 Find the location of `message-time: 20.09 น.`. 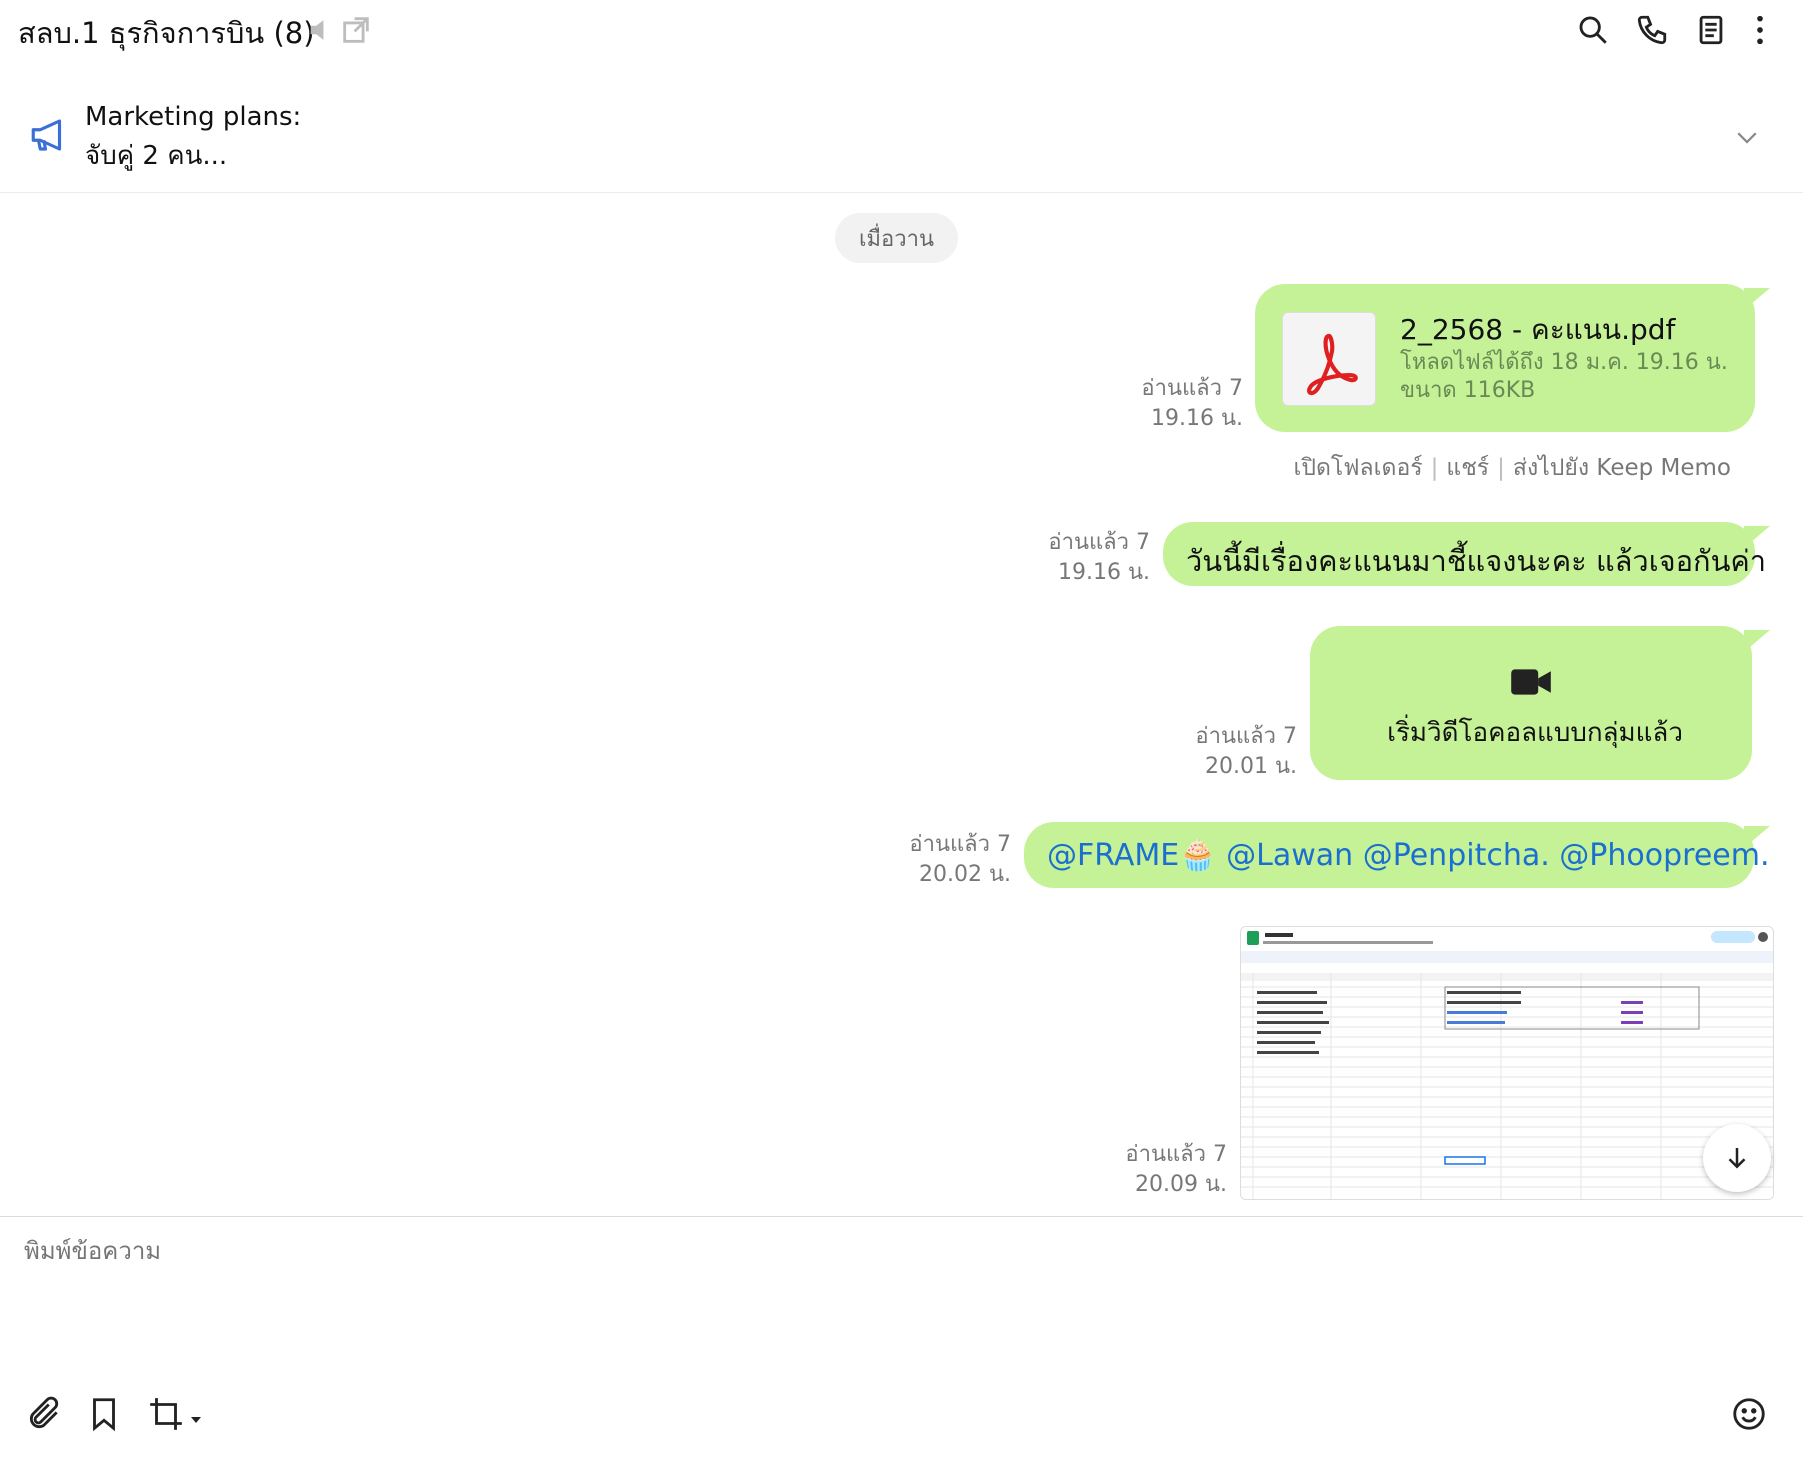

message-time: 20.09 น. is located at coordinates (1180, 1184).